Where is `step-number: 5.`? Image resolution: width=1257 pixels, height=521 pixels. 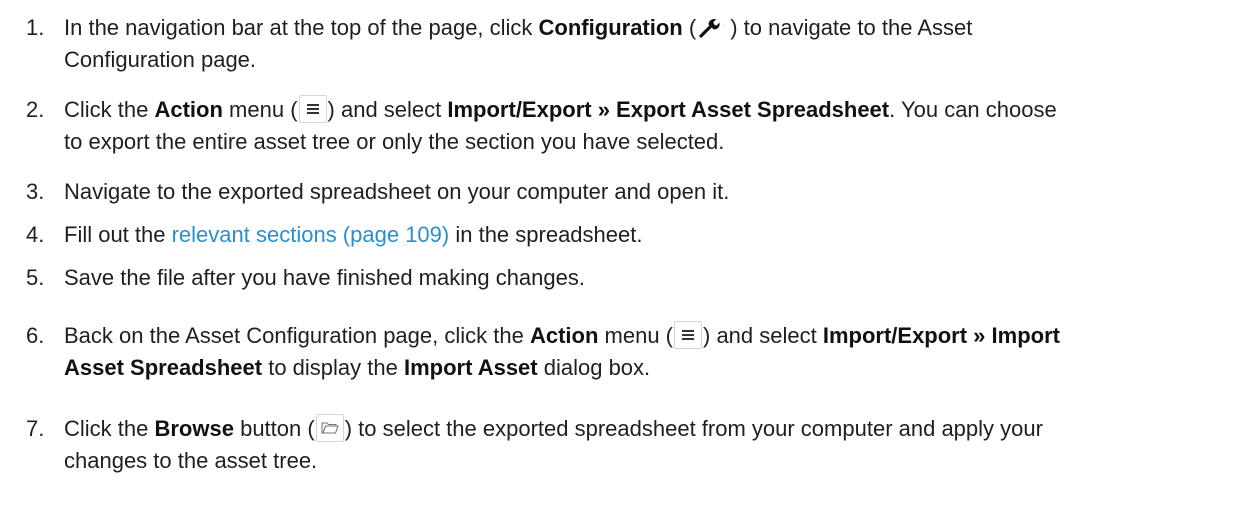
step-number: 5. is located at coordinates (35, 277).